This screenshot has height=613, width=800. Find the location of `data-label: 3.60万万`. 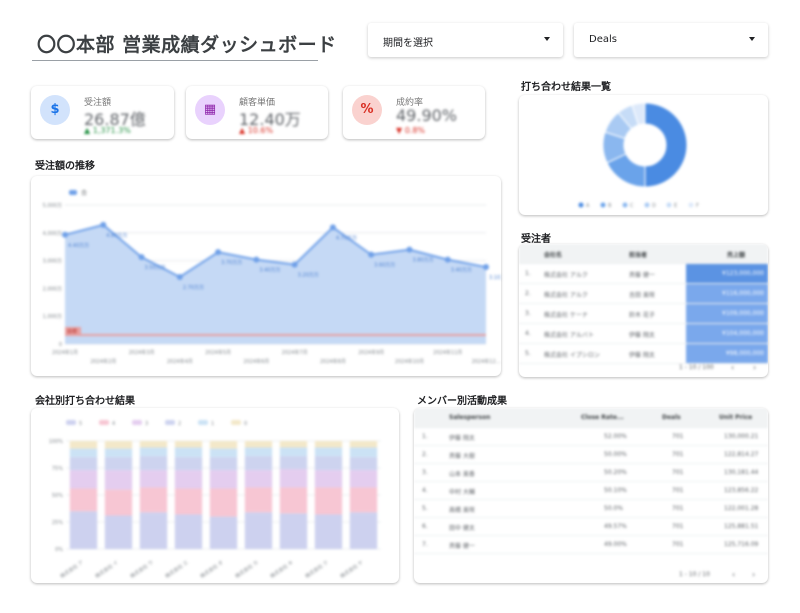

data-label: 3.60万万 is located at coordinates (384, 266).